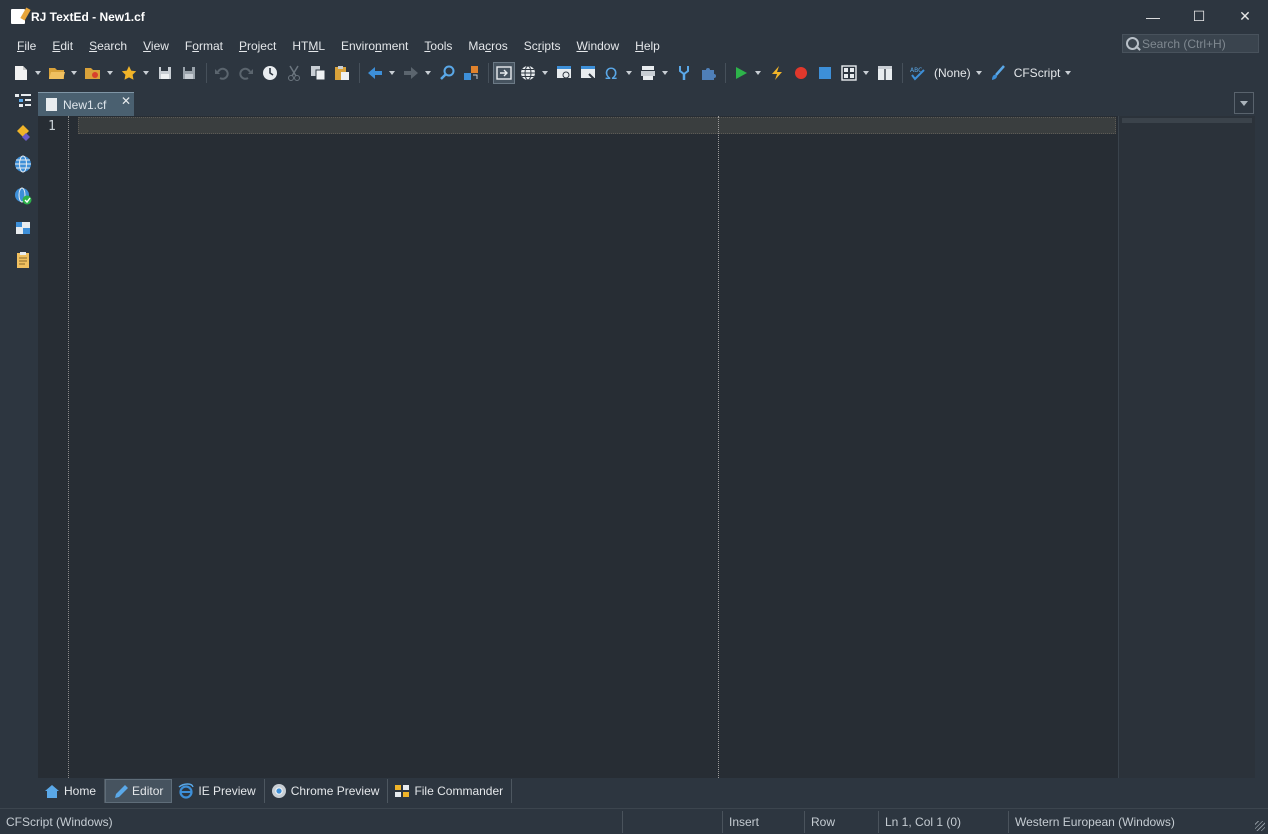 This screenshot has width=1268, height=834. Describe the element at coordinates (1244, 103) in the screenshot. I see `tab-list-dropdown` at that location.